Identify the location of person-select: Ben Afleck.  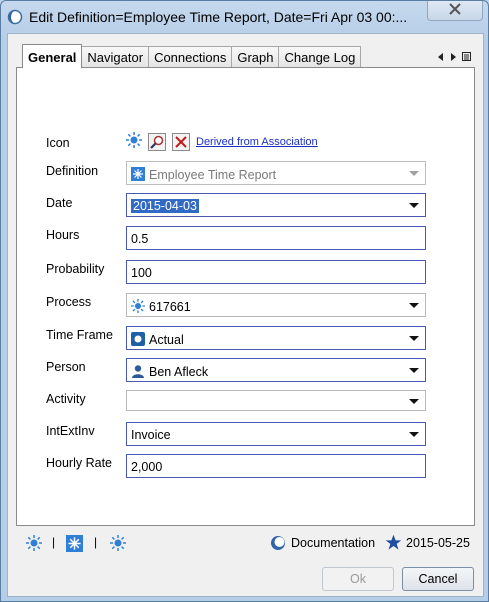
(276, 370).